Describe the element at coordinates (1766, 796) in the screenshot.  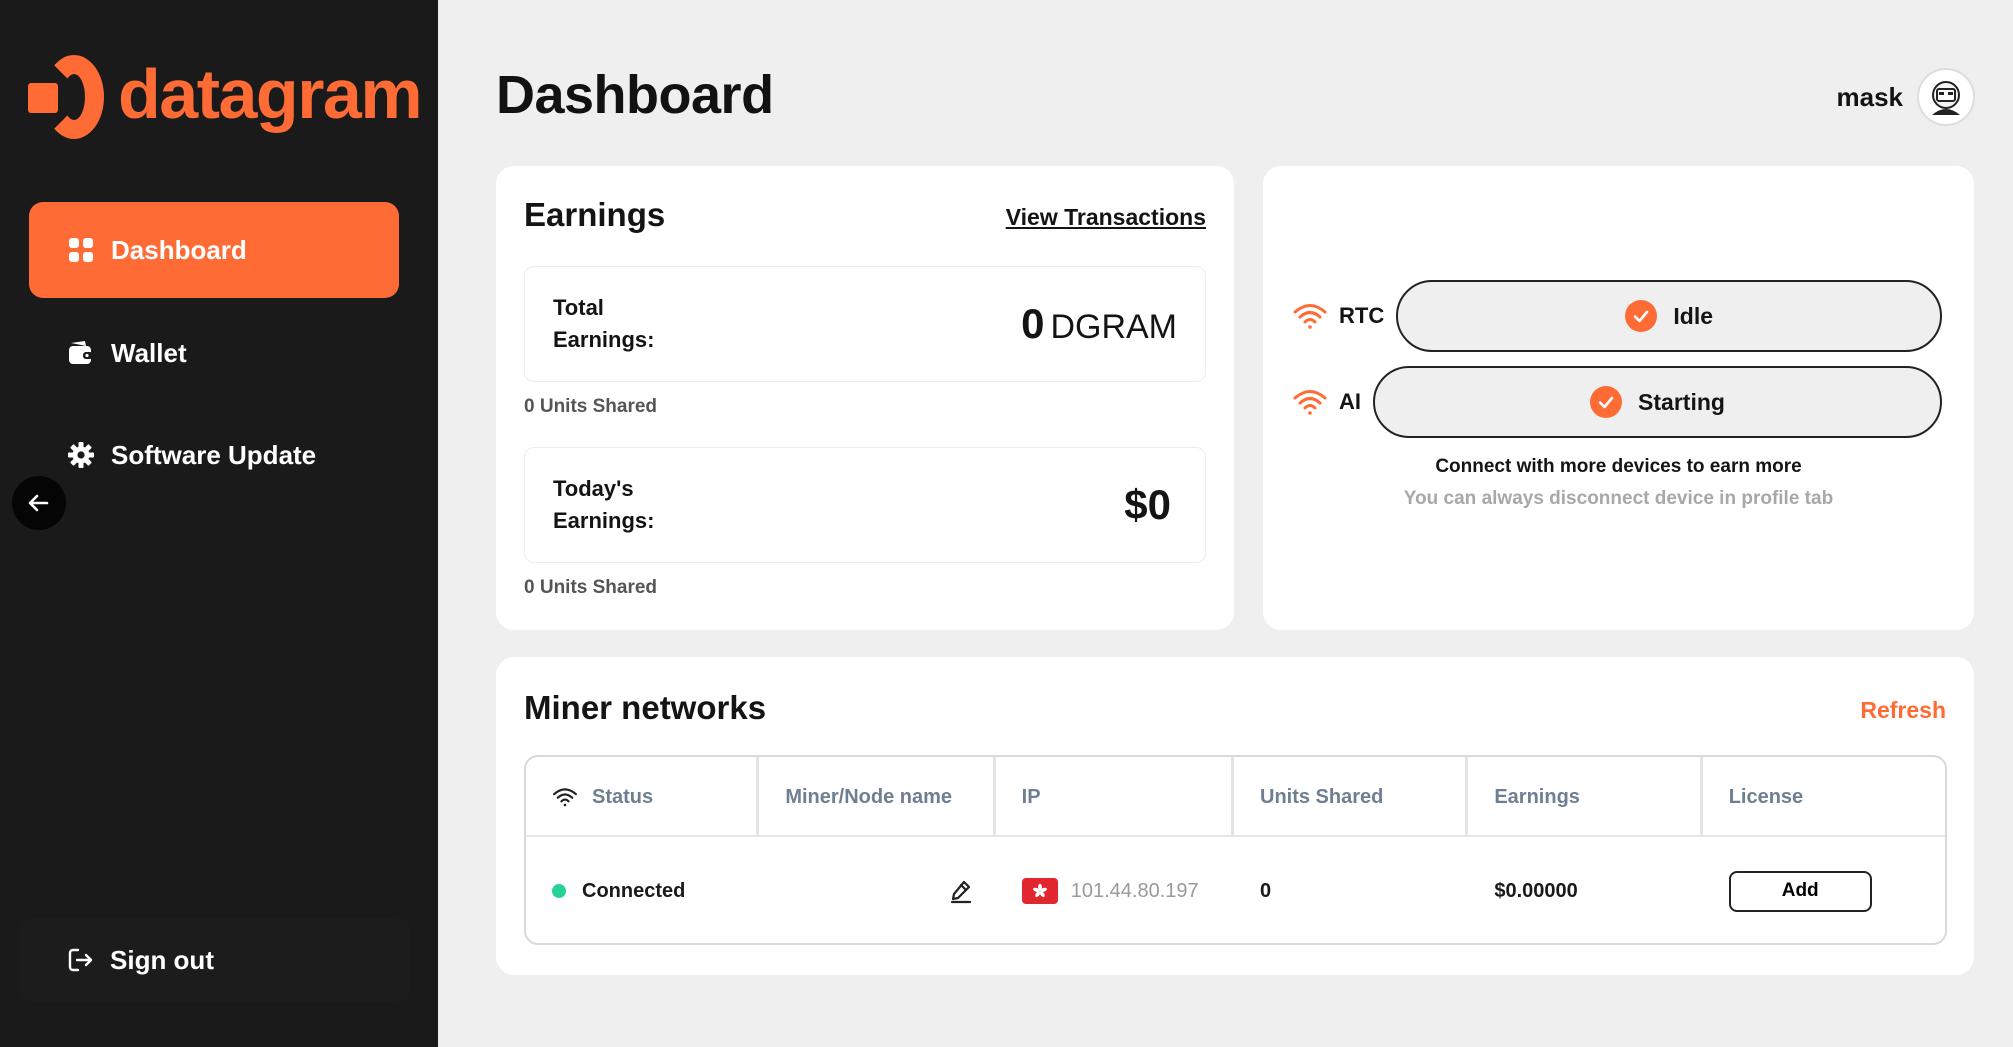
I see `column-header-license: License` at that location.